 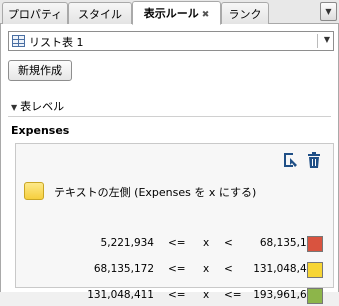 I want to click on range-row: 5,221,934 <= x < 68,135,172, so click(x=174, y=244).